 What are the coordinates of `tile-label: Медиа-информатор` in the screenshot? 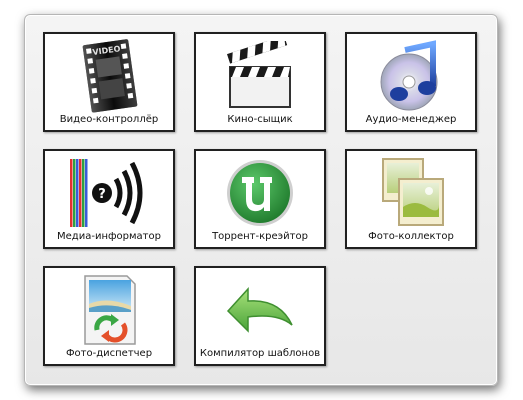 It's located at (109, 236).